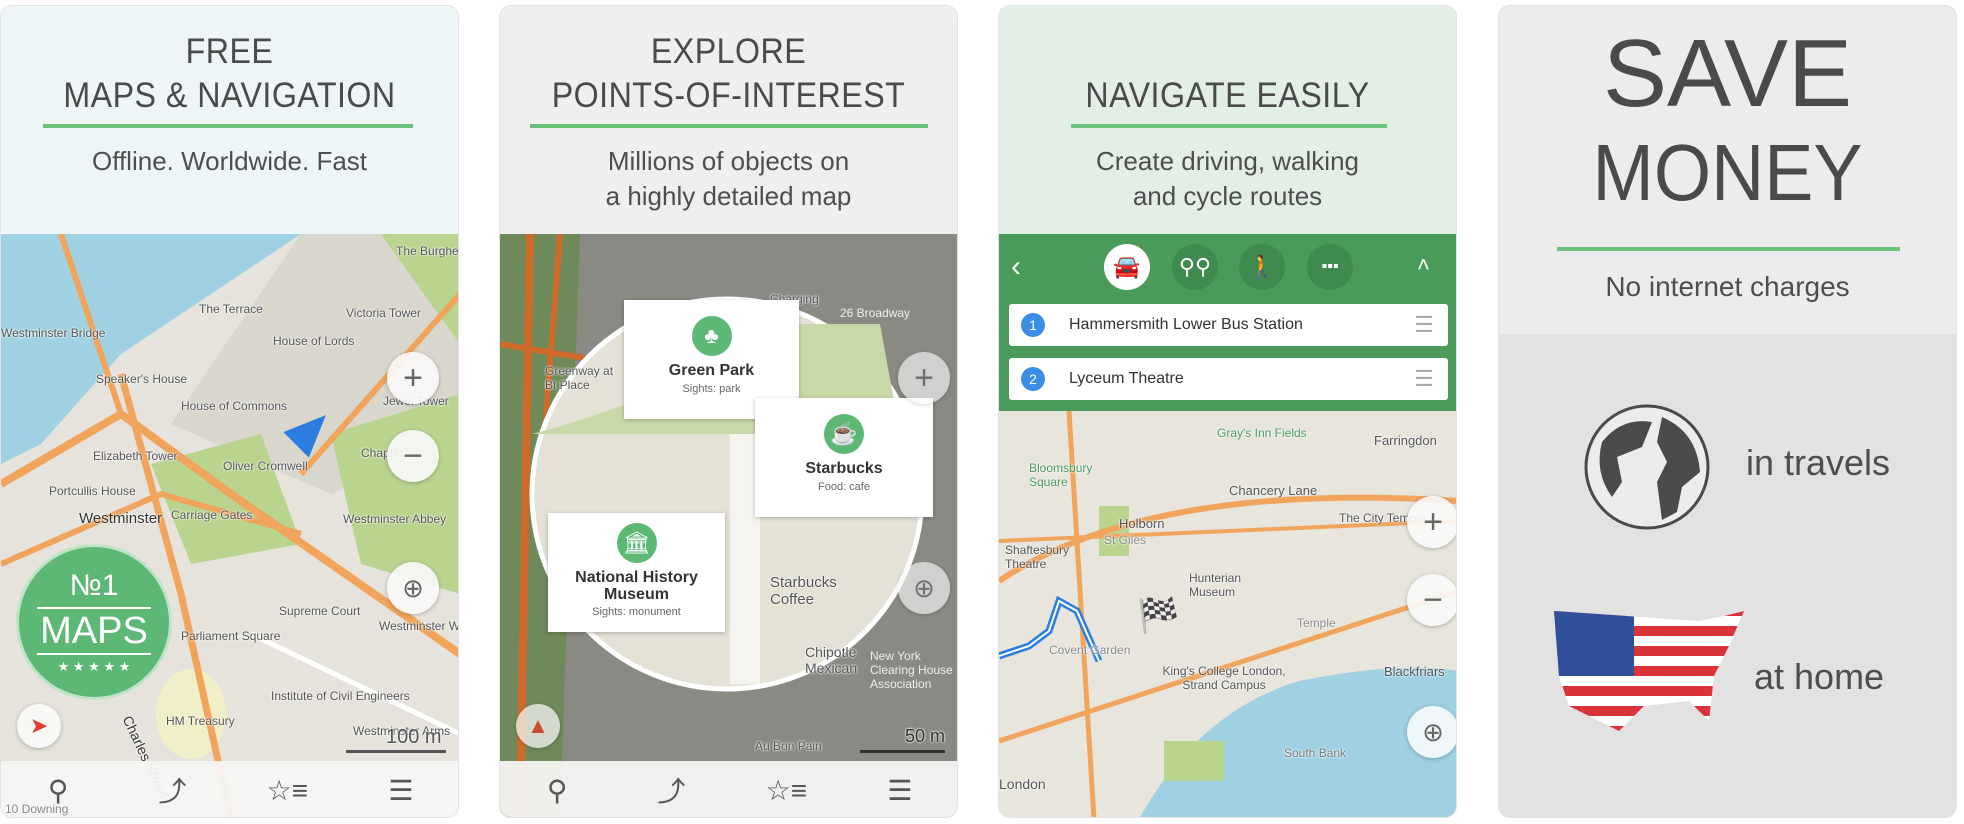 Image resolution: width=1964 pixels, height=824 pixels. What do you see at coordinates (135, 456) in the screenshot?
I see `map-label: Elizabeth Tower` at bounding box center [135, 456].